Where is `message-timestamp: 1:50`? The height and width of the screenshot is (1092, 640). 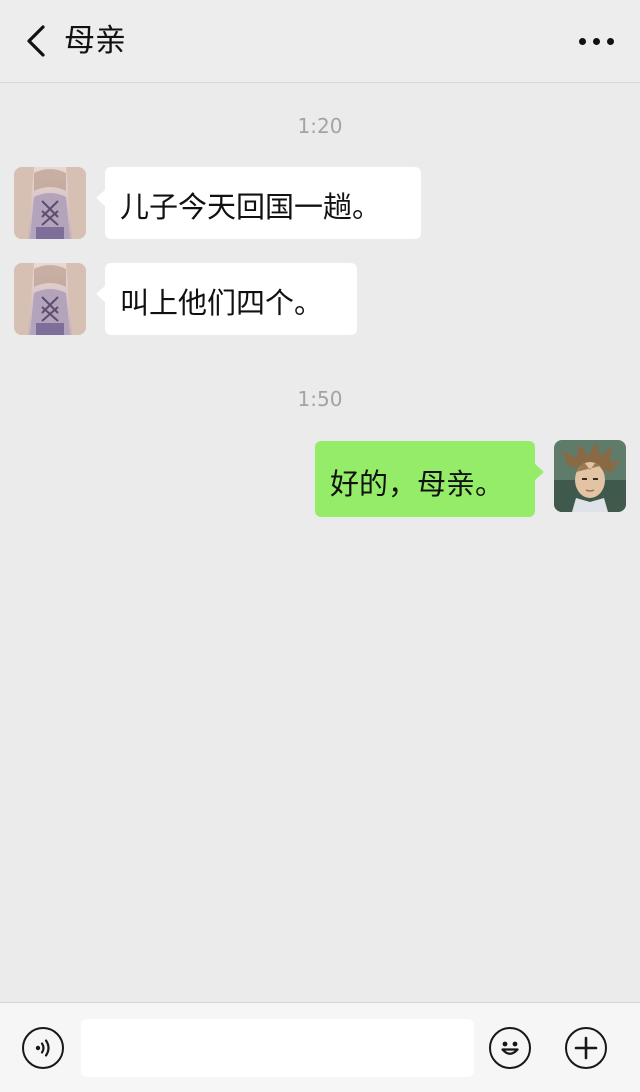
message-timestamp: 1:50 is located at coordinates (320, 399).